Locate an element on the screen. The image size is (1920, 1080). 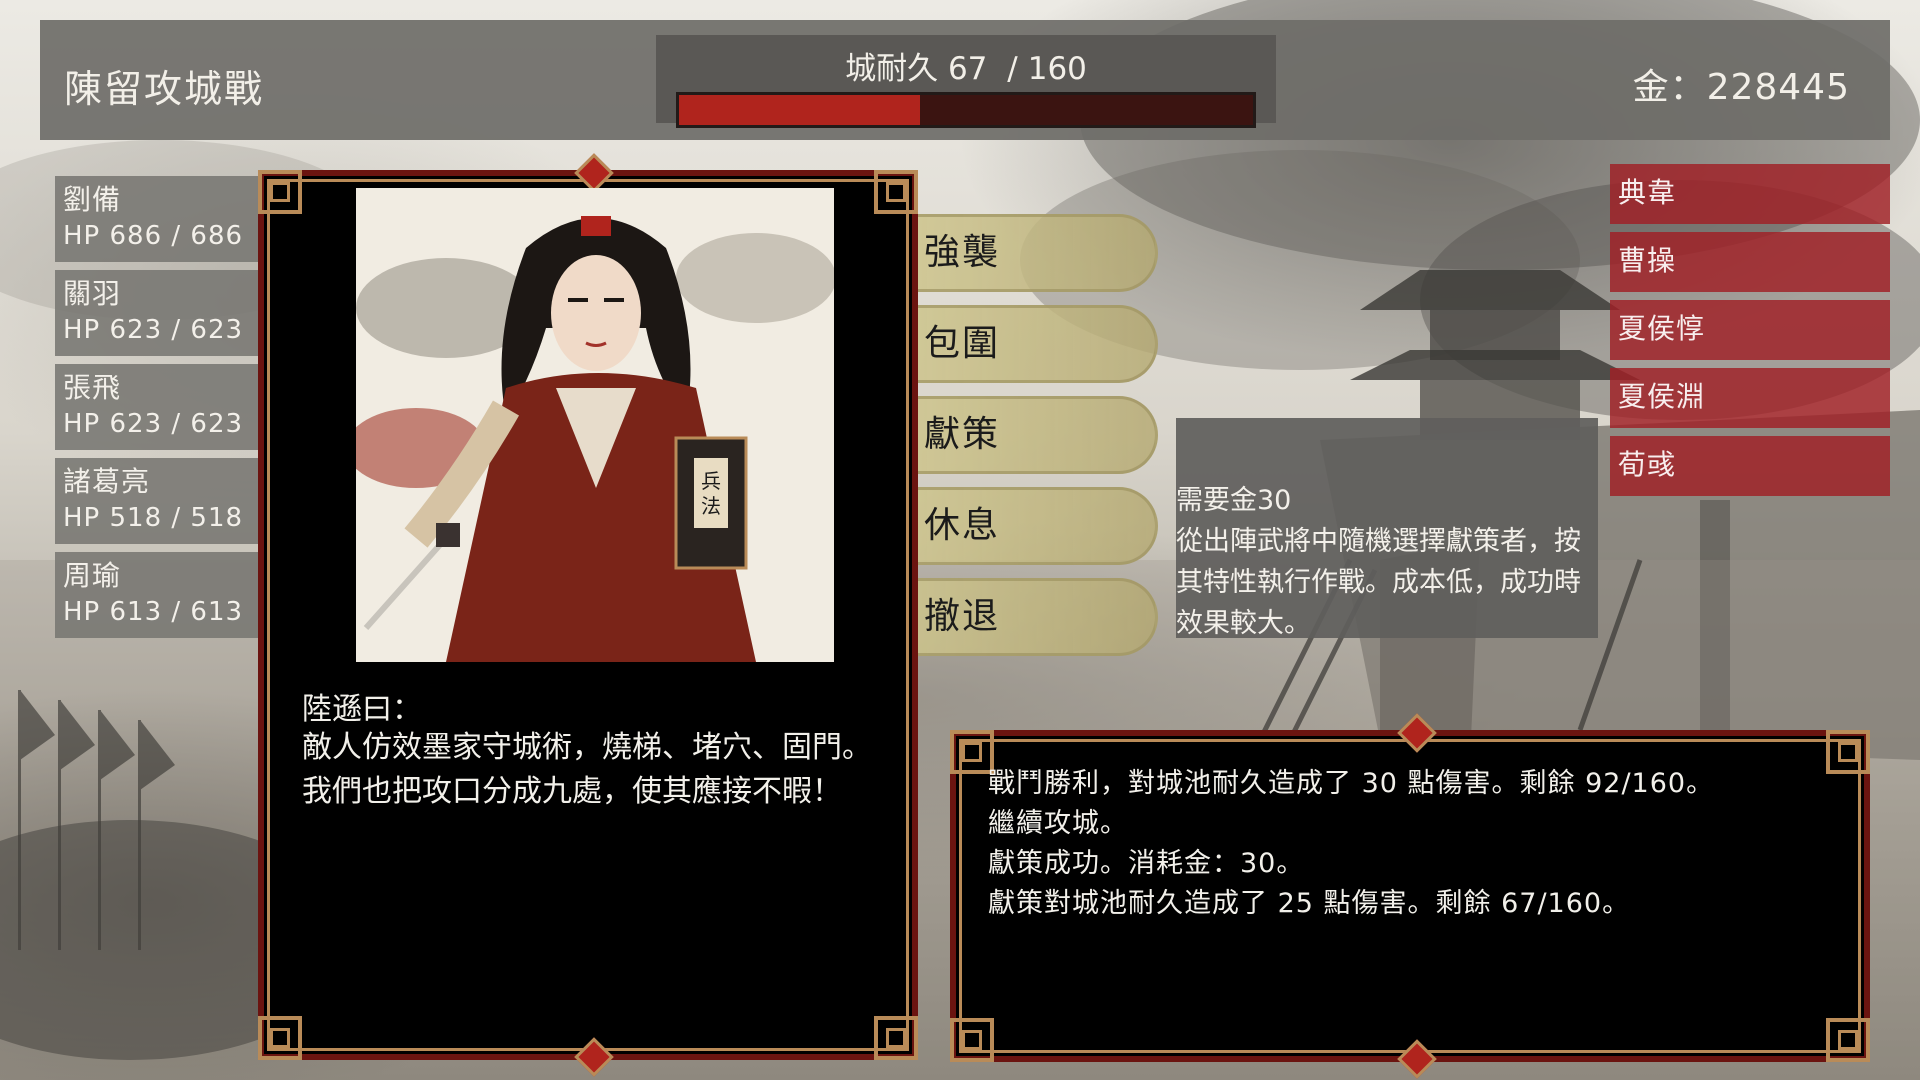
officer-card: 劉備 HP 686 / 686 is located at coordinates (157, 219).